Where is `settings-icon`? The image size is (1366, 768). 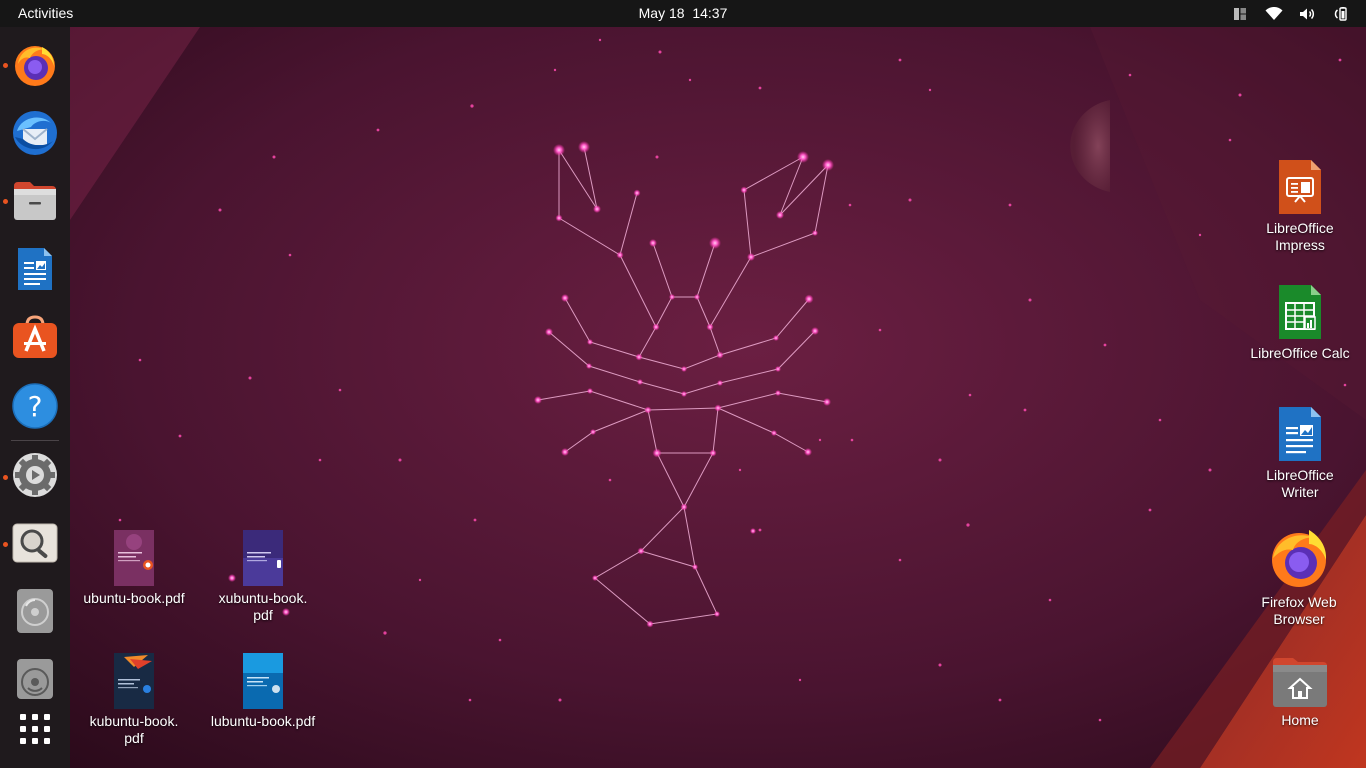 settings-icon is located at coordinates (35, 475).